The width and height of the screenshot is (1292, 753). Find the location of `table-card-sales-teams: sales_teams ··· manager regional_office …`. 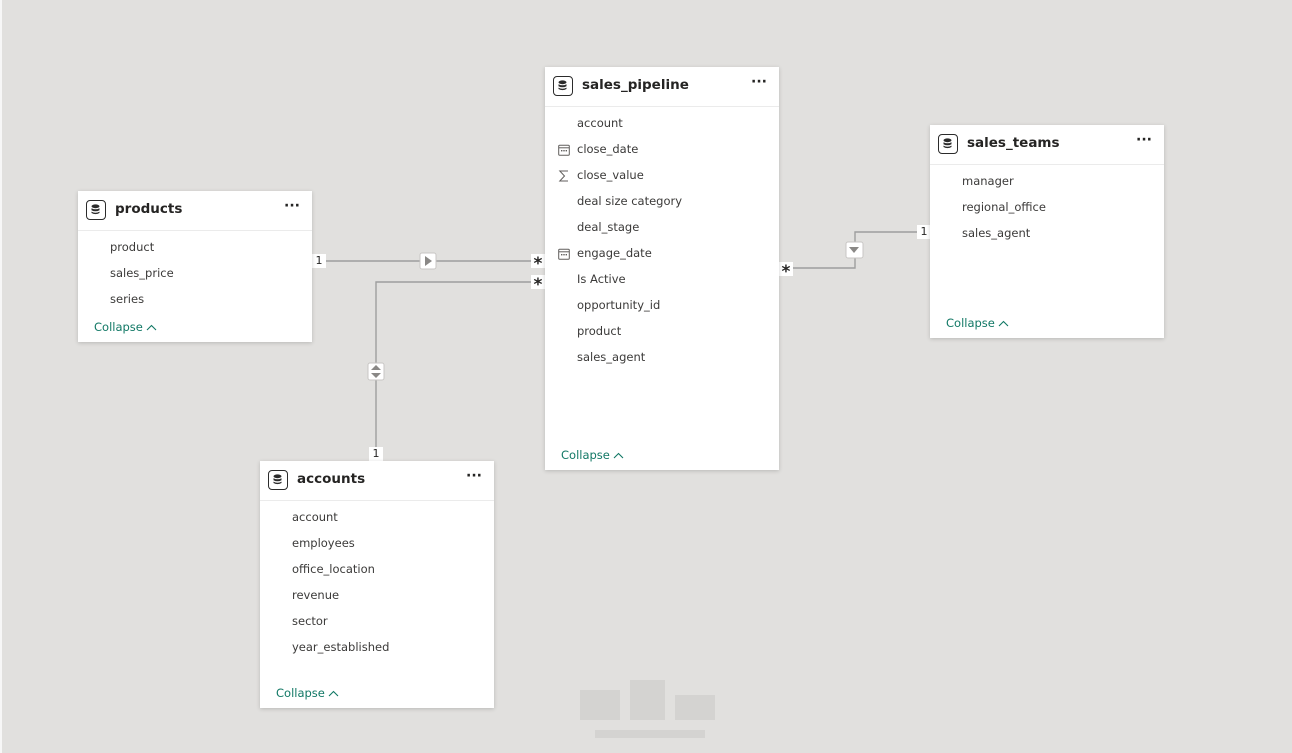

table-card-sales-teams: sales_teams ··· manager regional_office … is located at coordinates (1047, 231).